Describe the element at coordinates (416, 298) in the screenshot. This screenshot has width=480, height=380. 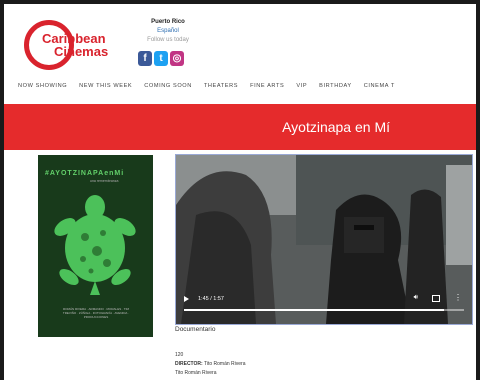
I see `volume-icon: 🔊︎` at that location.